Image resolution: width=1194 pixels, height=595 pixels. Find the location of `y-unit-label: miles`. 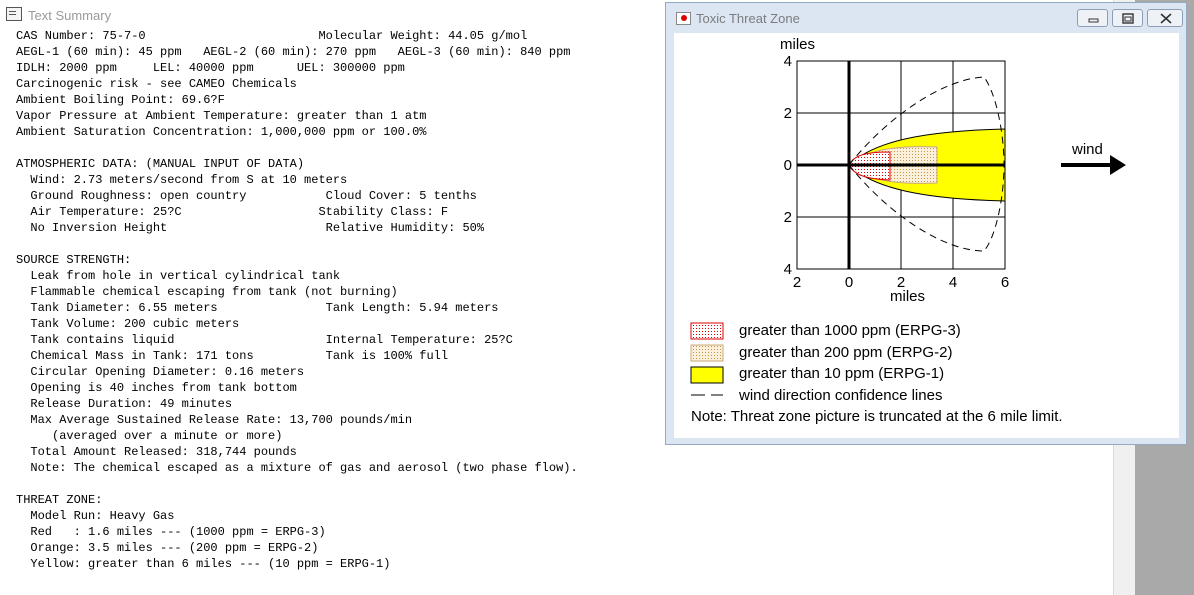

y-unit-label: miles is located at coordinates (797, 44).